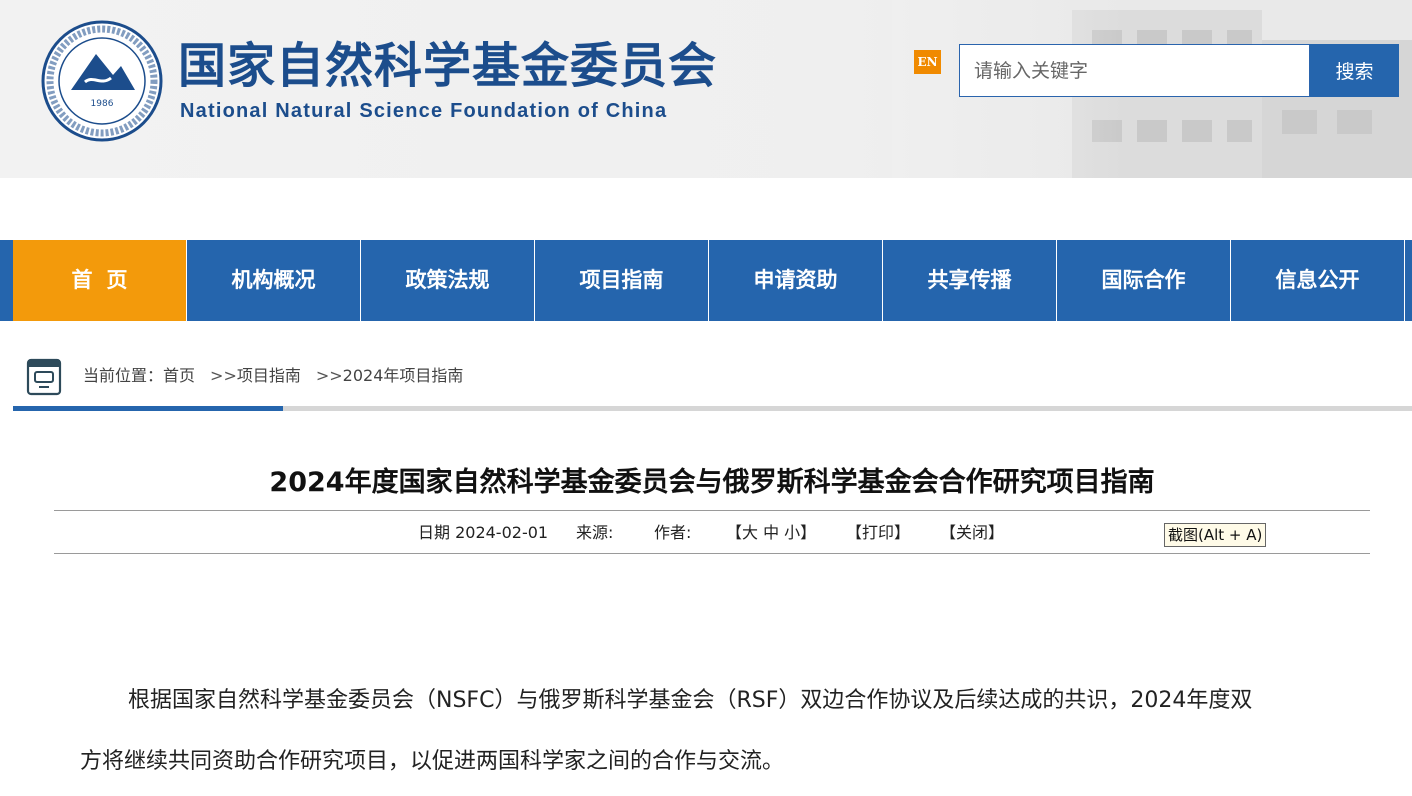 The height and width of the screenshot is (796, 1412). What do you see at coordinates (796, 280) in the screenshot?
I see `nav-item-apply: 申请资助` at bounding box center [796, 280].